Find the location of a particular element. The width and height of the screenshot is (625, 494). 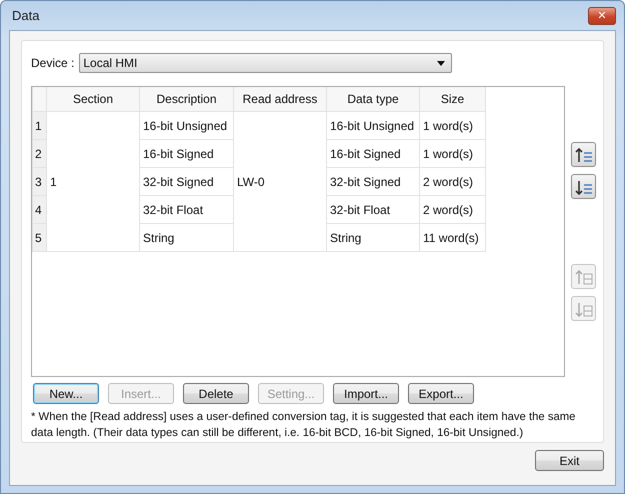

table-cell: 11 word(s) is located at coordinates (453, 238).